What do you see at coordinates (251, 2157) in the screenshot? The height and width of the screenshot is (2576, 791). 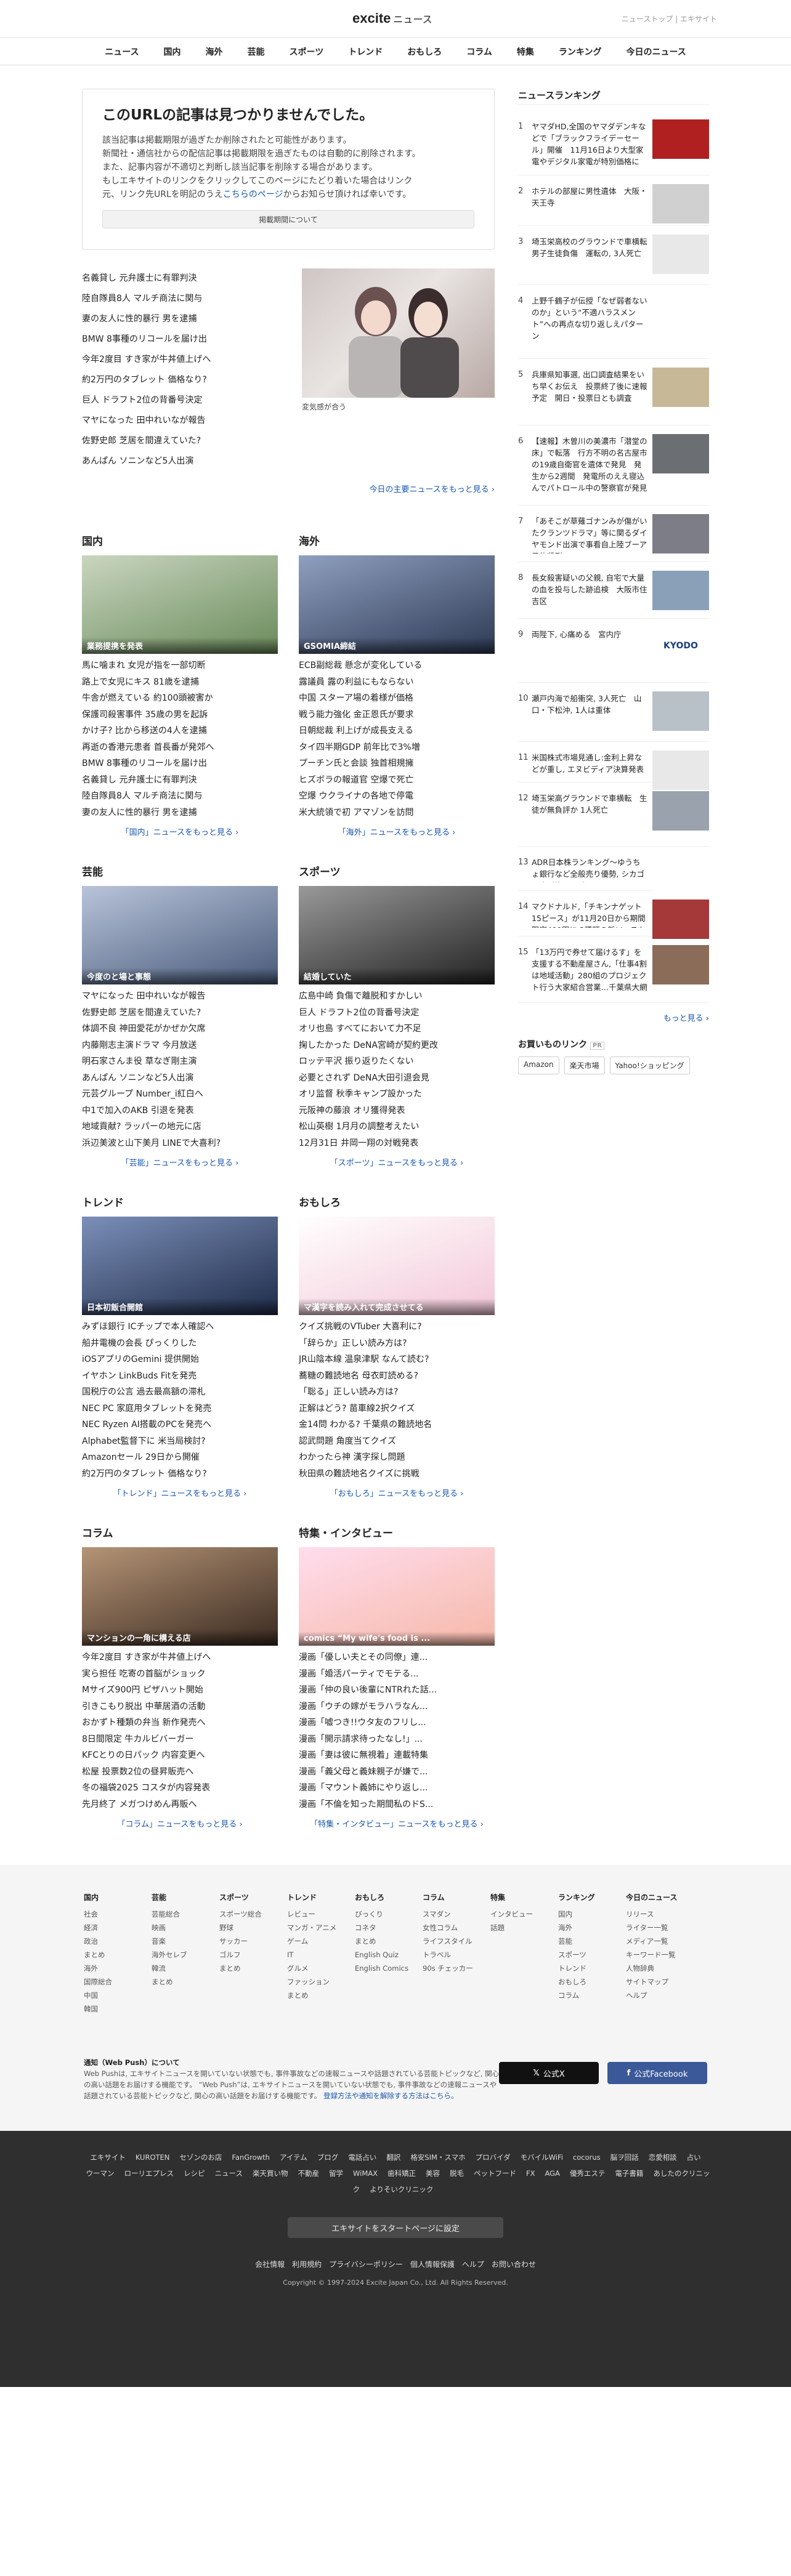 I see `service-link: FanGrowth` at bounding box center [251, 2157].